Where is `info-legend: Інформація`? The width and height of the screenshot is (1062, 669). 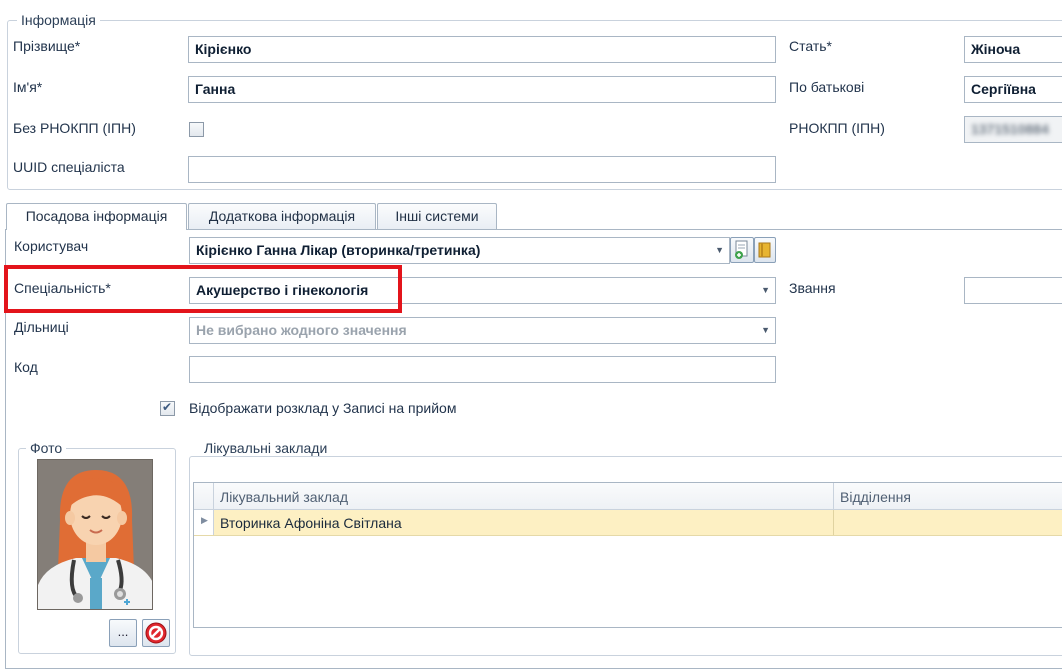
info-legend: Інформація is located at coordinates (58, 20).